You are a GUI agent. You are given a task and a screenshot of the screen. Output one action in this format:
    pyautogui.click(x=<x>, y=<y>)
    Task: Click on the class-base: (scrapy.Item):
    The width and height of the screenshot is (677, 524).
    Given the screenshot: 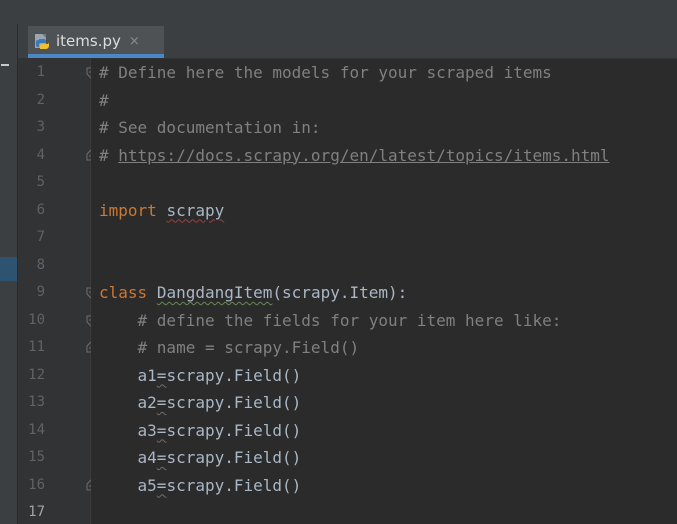 What is the action you would take?
    pyautogui.click(x=340, y=292)
    